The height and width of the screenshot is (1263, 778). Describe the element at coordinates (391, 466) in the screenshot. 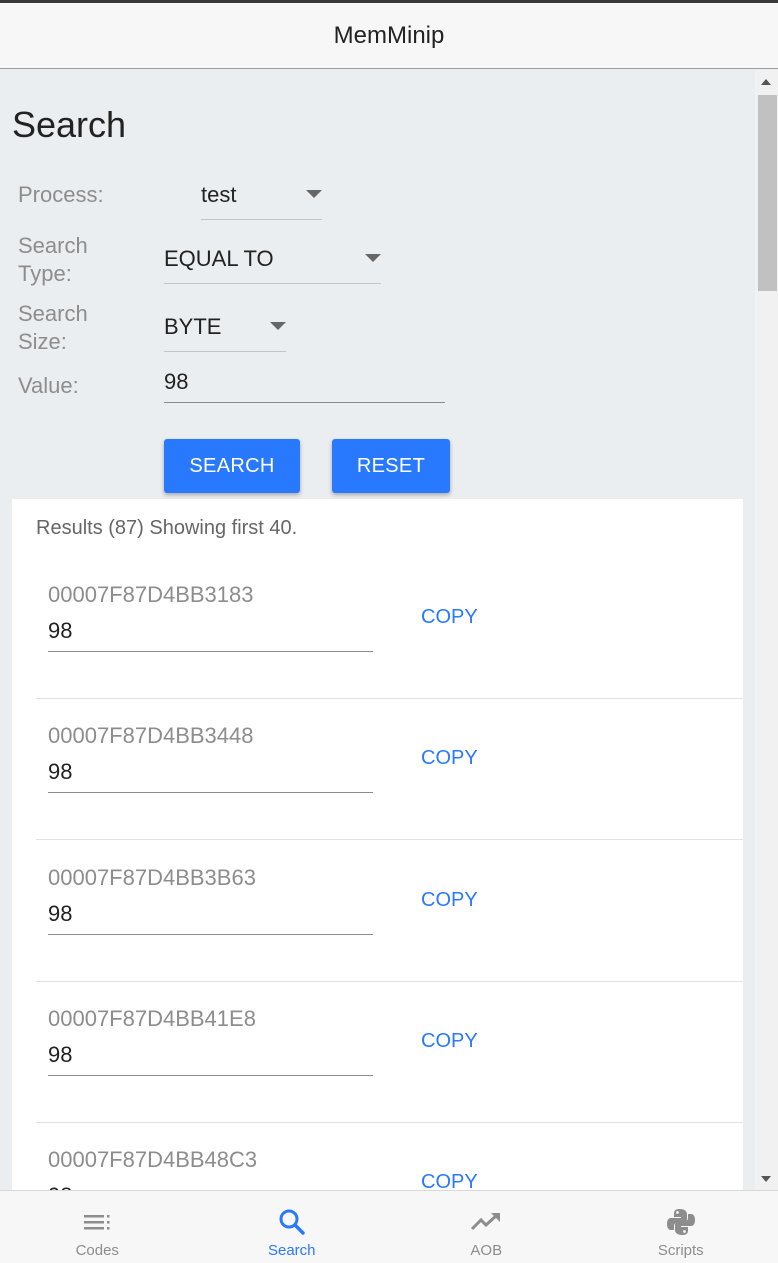

I see `reset-button: RESET` at that location.